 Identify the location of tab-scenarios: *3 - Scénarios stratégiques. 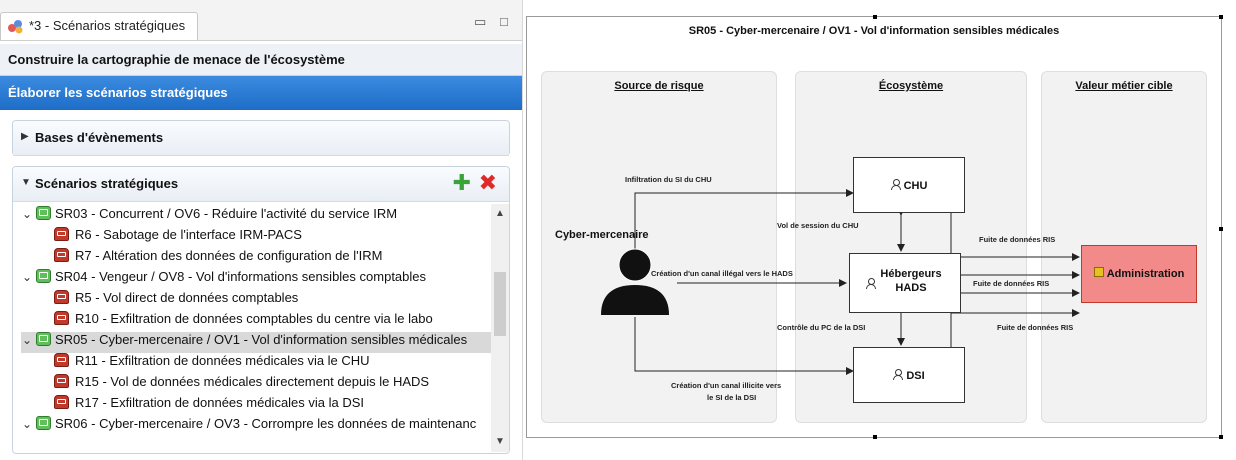
(99, 26).